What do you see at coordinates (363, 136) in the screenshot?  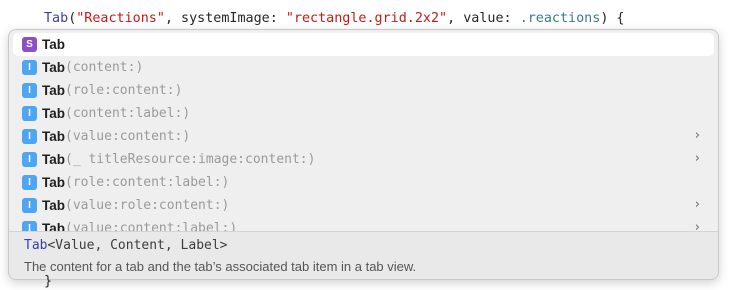 I see `completion-item: I Tab (value:content:) ›` at bounding box center [363, 136].